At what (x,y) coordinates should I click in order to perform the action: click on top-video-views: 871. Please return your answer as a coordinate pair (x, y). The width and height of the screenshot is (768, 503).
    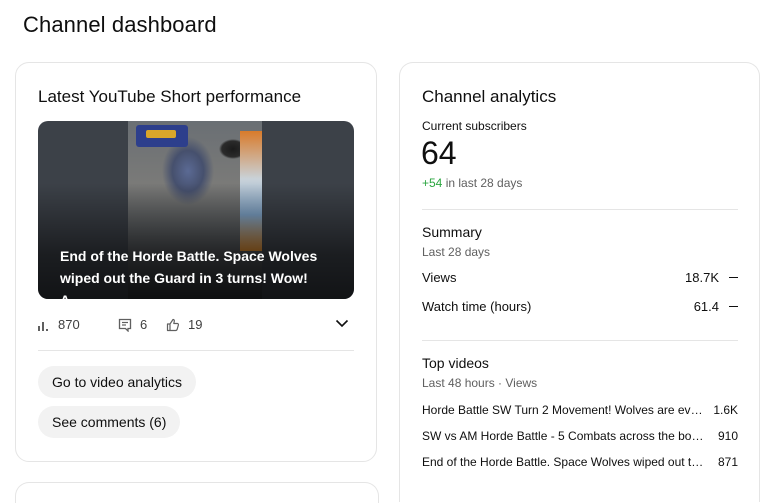
    Looking at the image, I should click on (727, 462).